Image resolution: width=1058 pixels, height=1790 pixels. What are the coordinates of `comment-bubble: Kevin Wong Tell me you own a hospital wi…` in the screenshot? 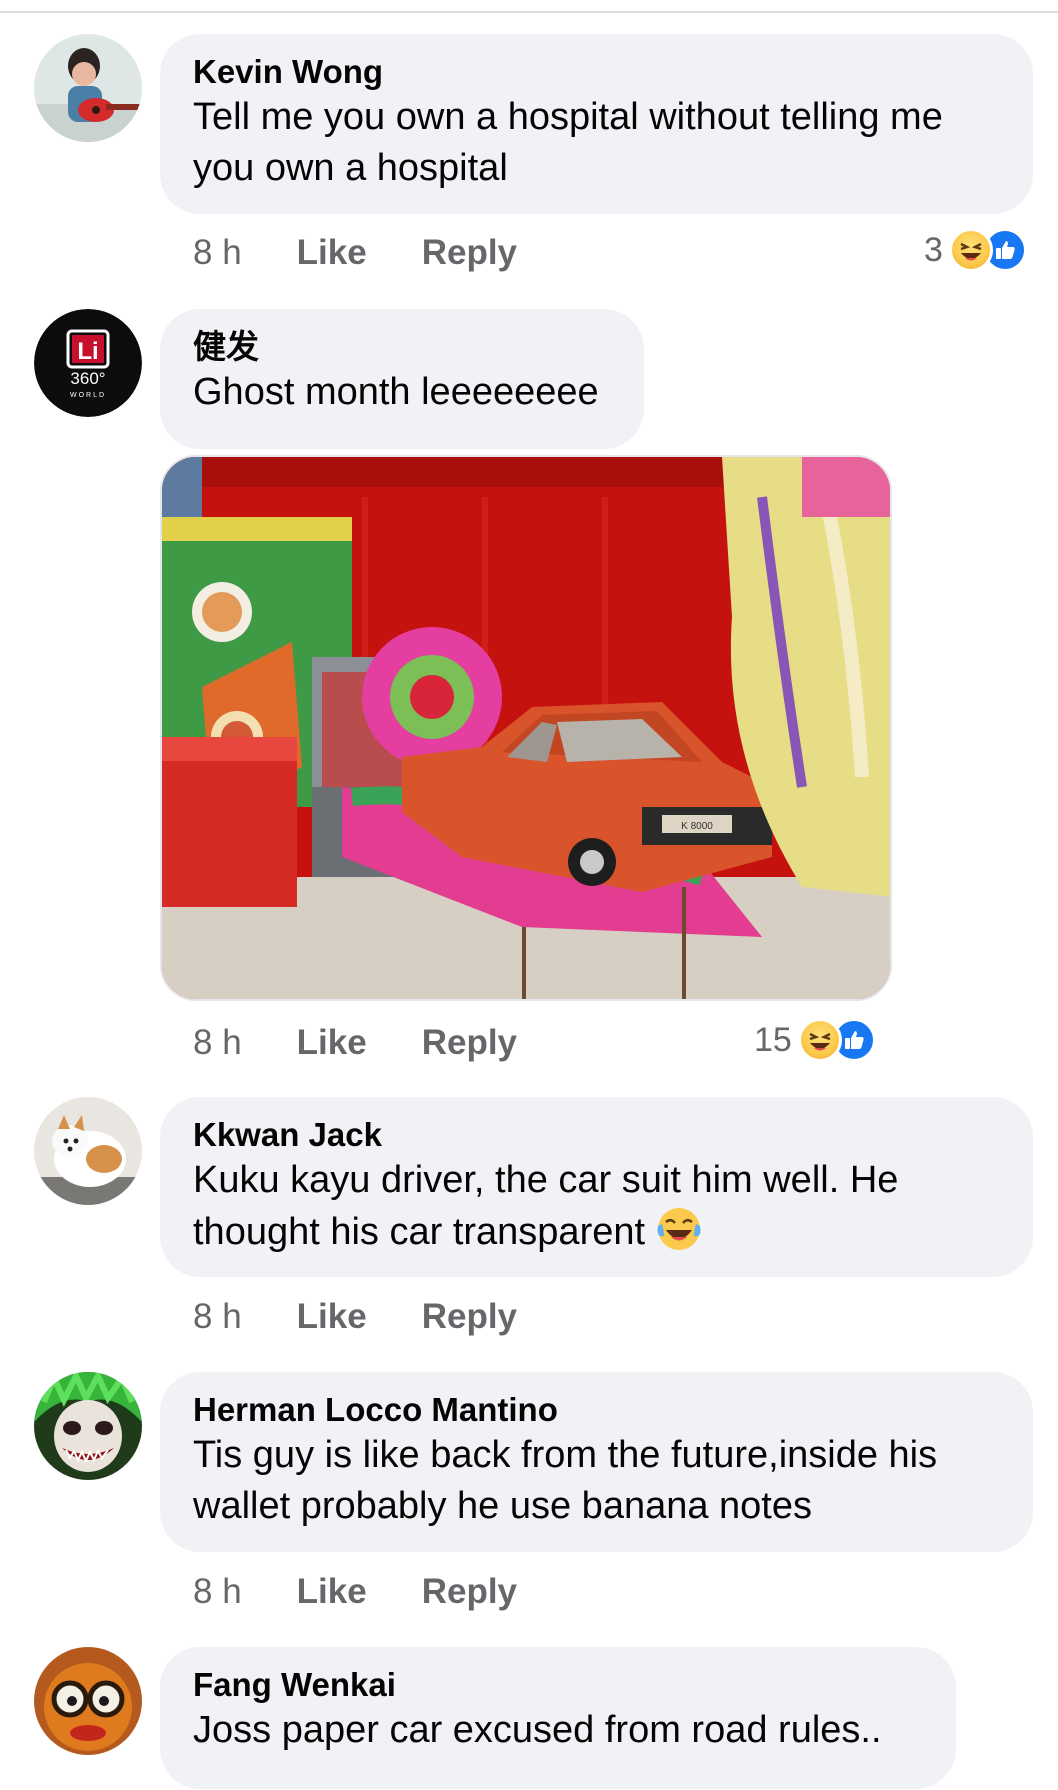 It's located at (596, 124).